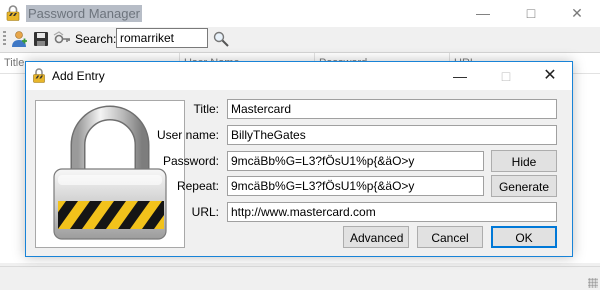 This screenshot has width=600, height=290. What do you see at coordinates (376, 237) in the screenshot?
I see `advanced-button: Advanced` at bounding box center [376, 237].